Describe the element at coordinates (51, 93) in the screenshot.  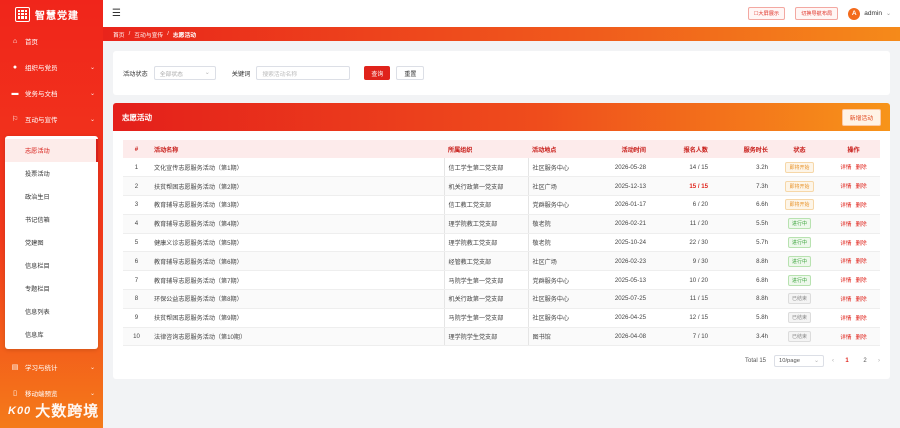
I see `sidebar-item-2: ▬ 党务与文档 ⌄` at that location.